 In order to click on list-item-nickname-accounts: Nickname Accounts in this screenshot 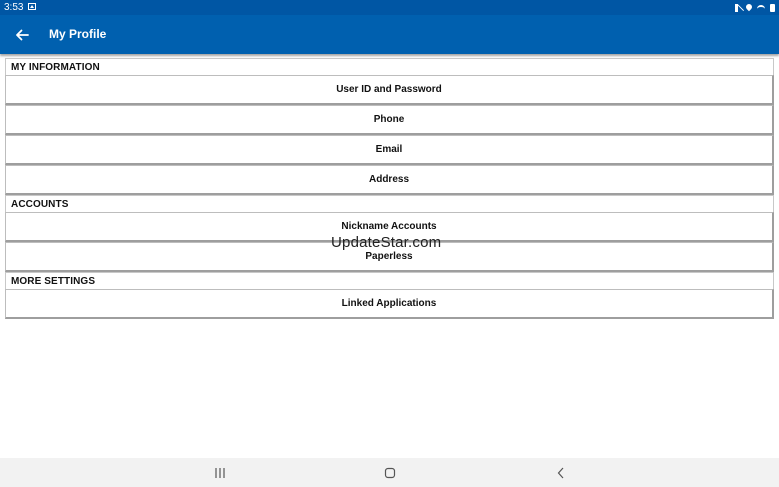, I will do `click(389, 227)`.